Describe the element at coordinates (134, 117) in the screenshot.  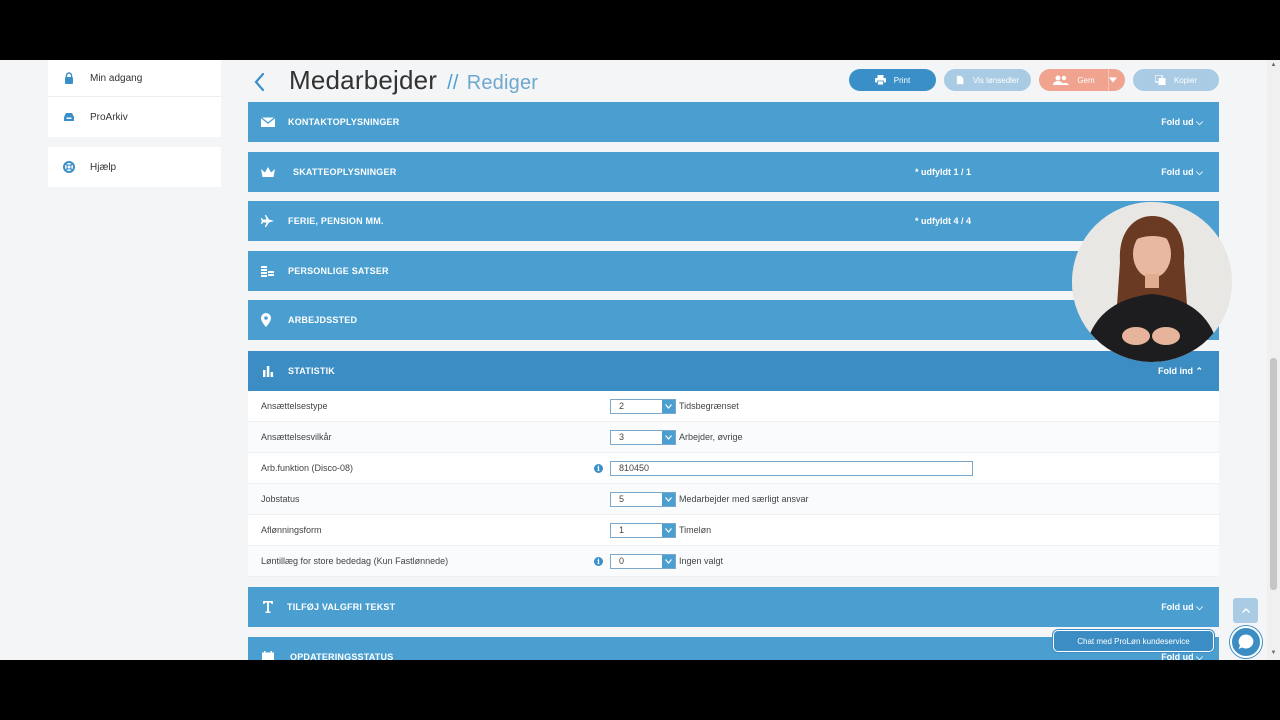
I see `sidebar-item-proarkiv: ProArkiv` at that location.